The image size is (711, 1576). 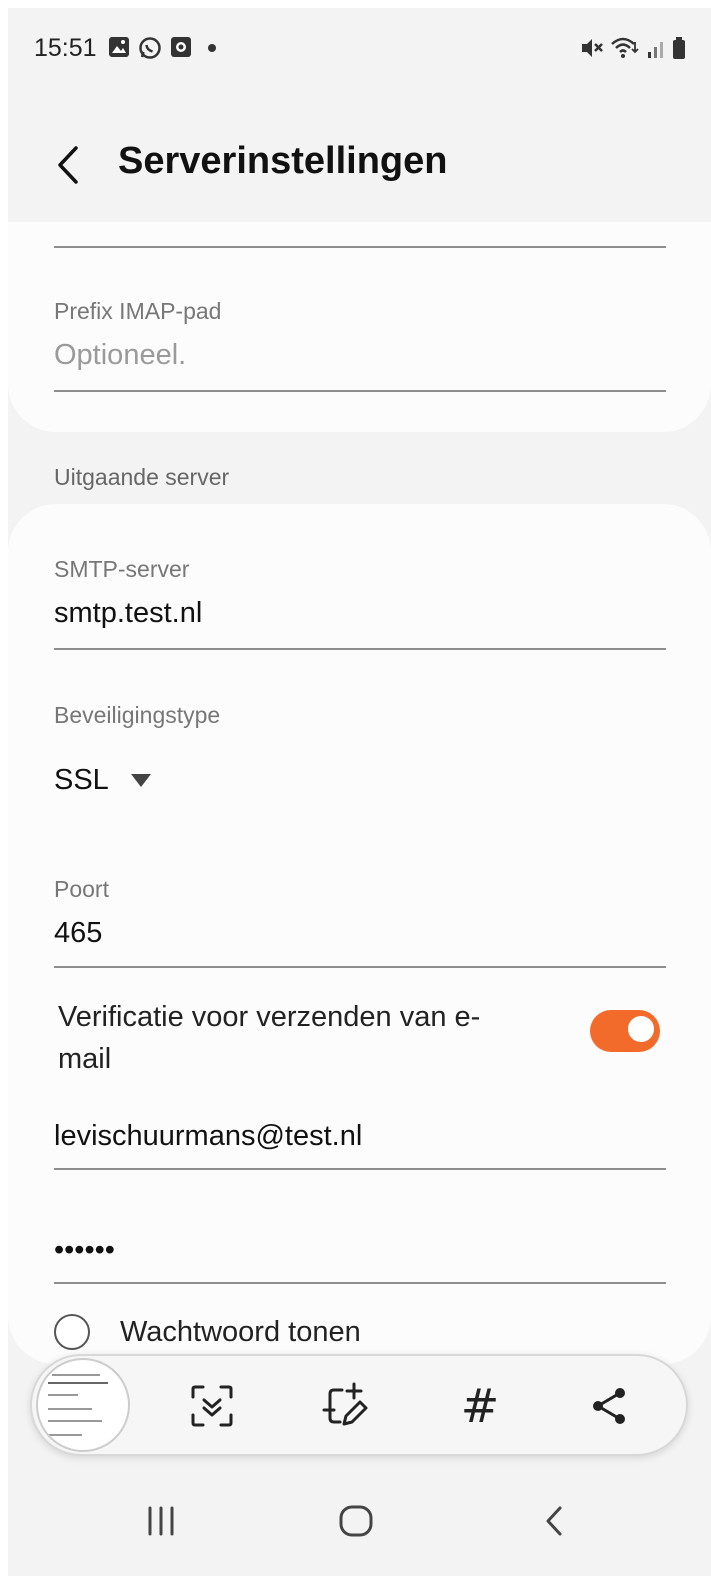 What do you see at coordinates (360, 391) in the screenshot?
I see `imap-prefix-underline` at bounding box center [360, 391].